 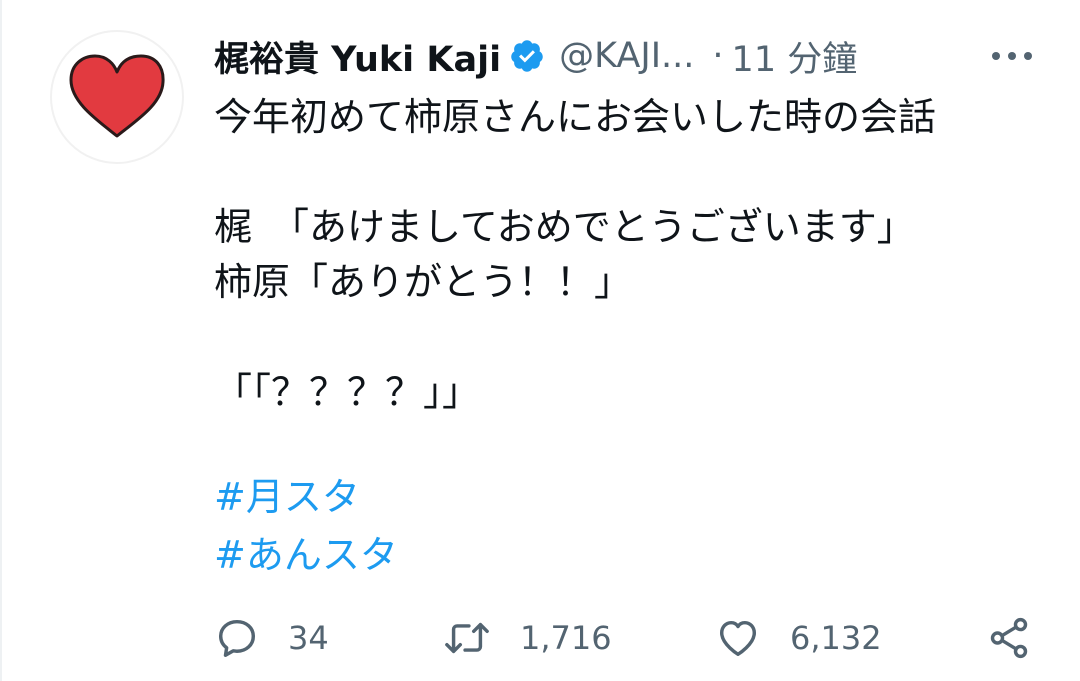 What do you see at coordinates (527, 56) in the screenshot?
I see `verified-badge-icon` at bounding box center [527, 56].